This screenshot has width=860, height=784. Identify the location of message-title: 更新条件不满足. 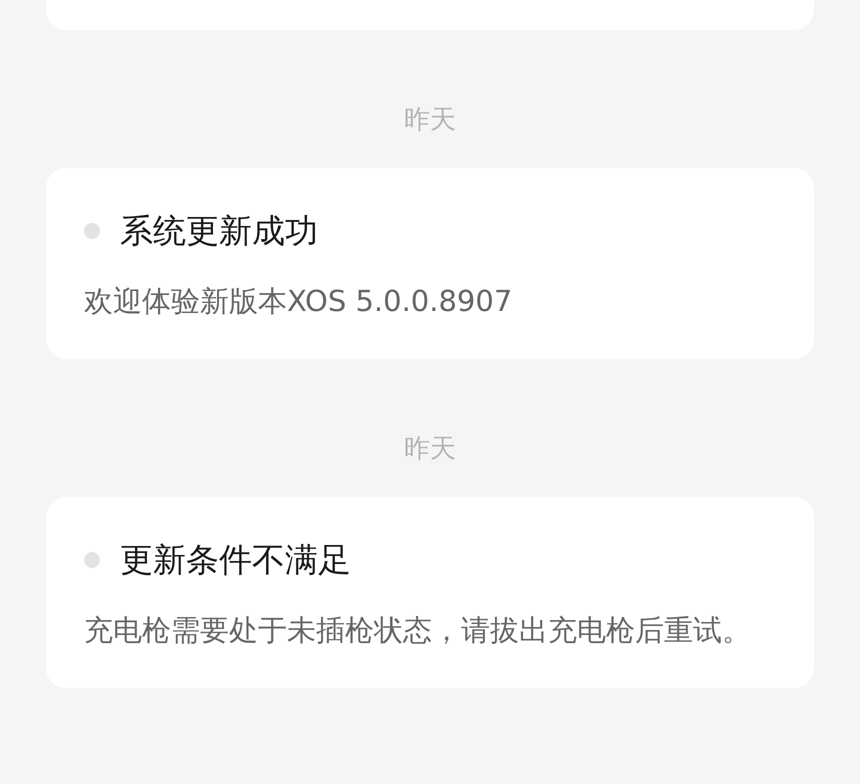
(235, 560).